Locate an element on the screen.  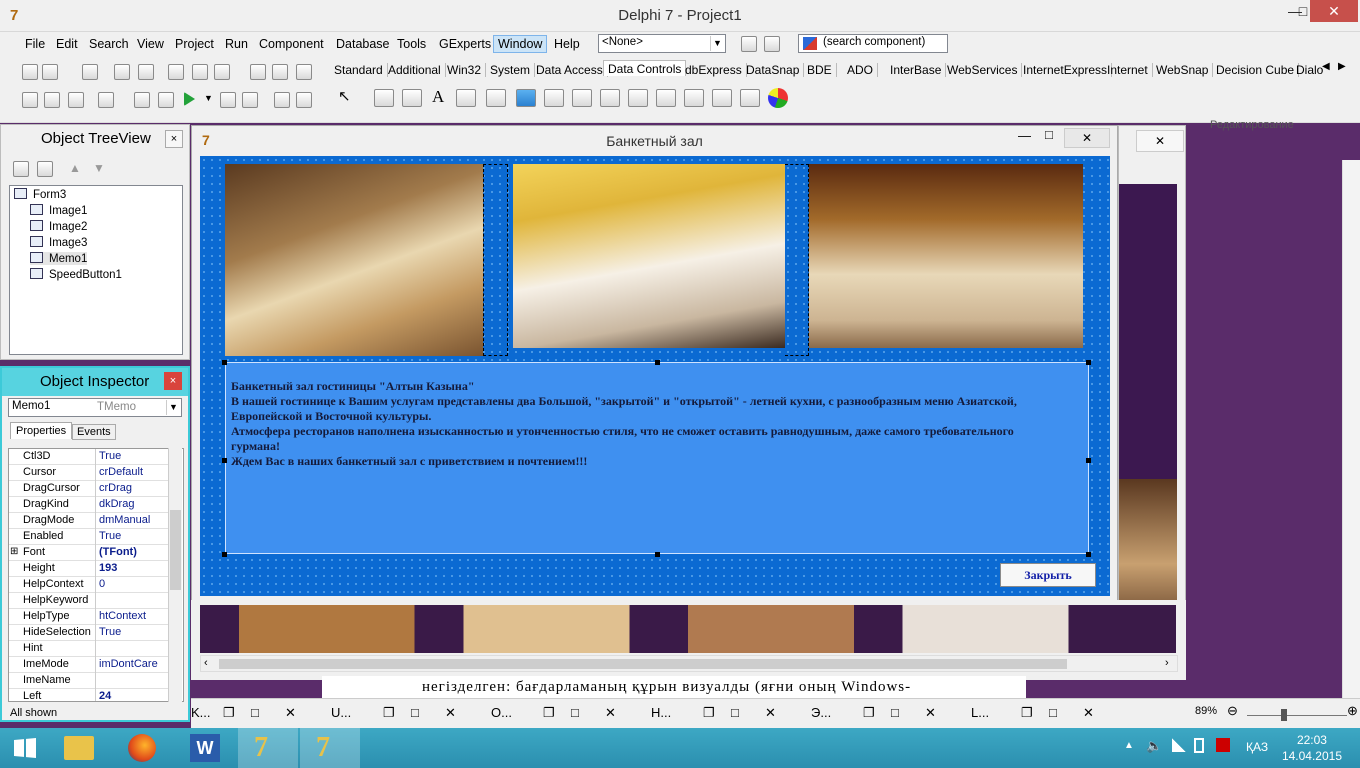
palette-tab-ado: ADO is located at coordinates (861, 70).